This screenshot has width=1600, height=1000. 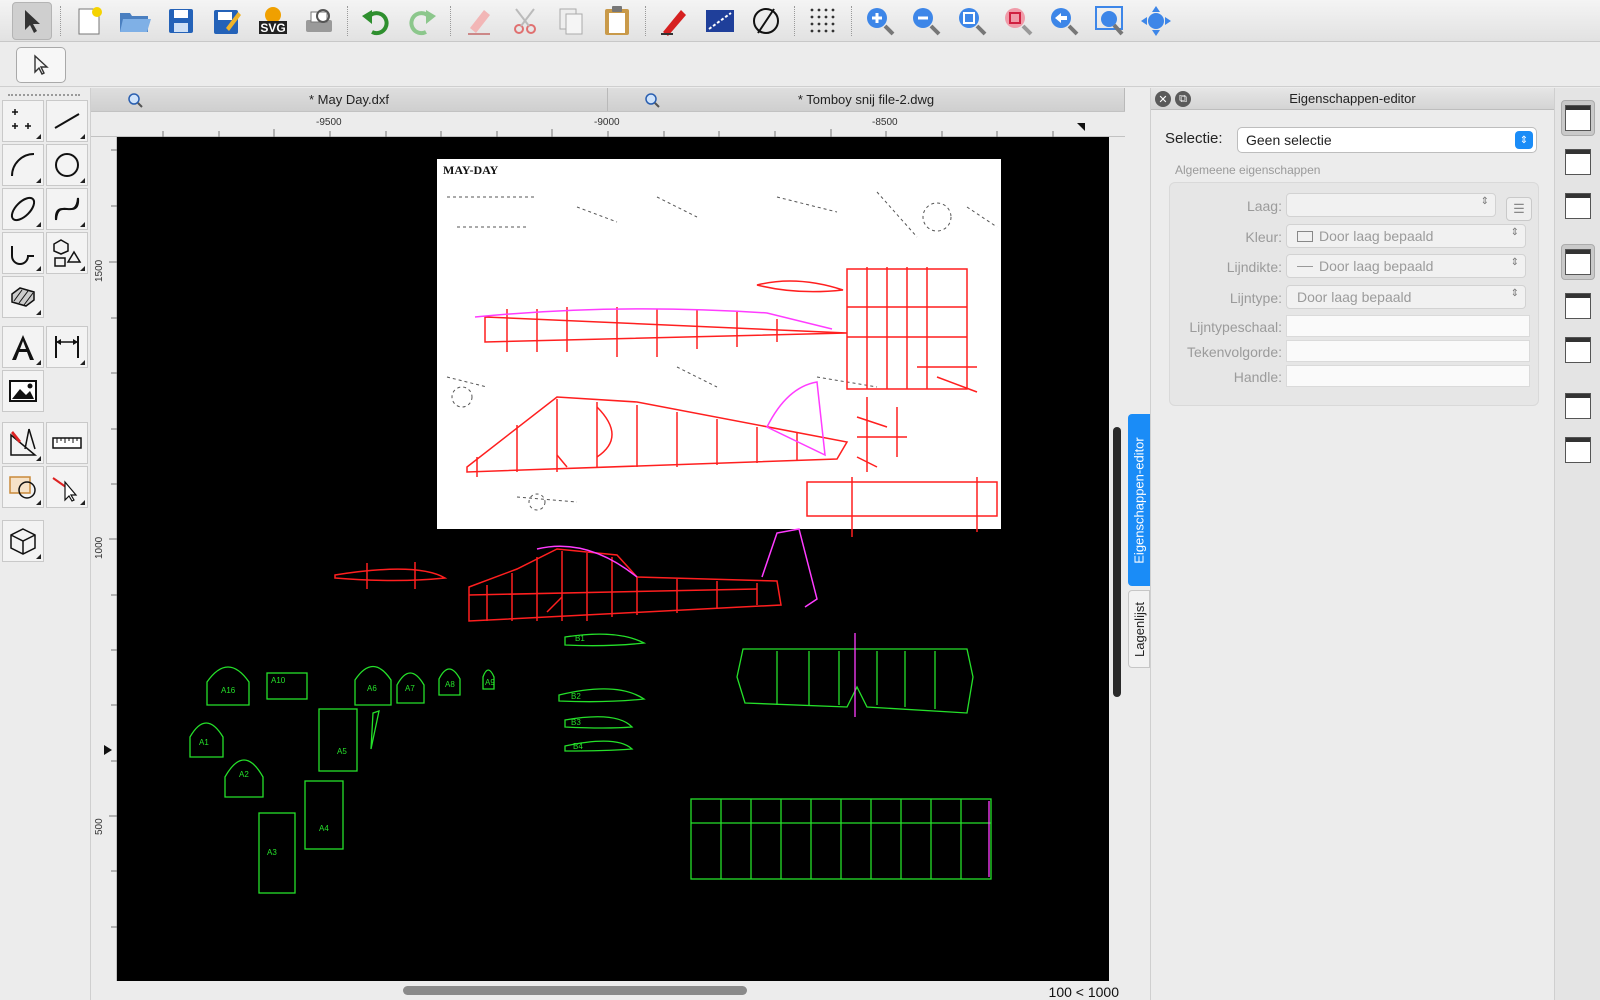 I want to click on tab-may-day: * May Day.dxf, so click(x=349, y=99).